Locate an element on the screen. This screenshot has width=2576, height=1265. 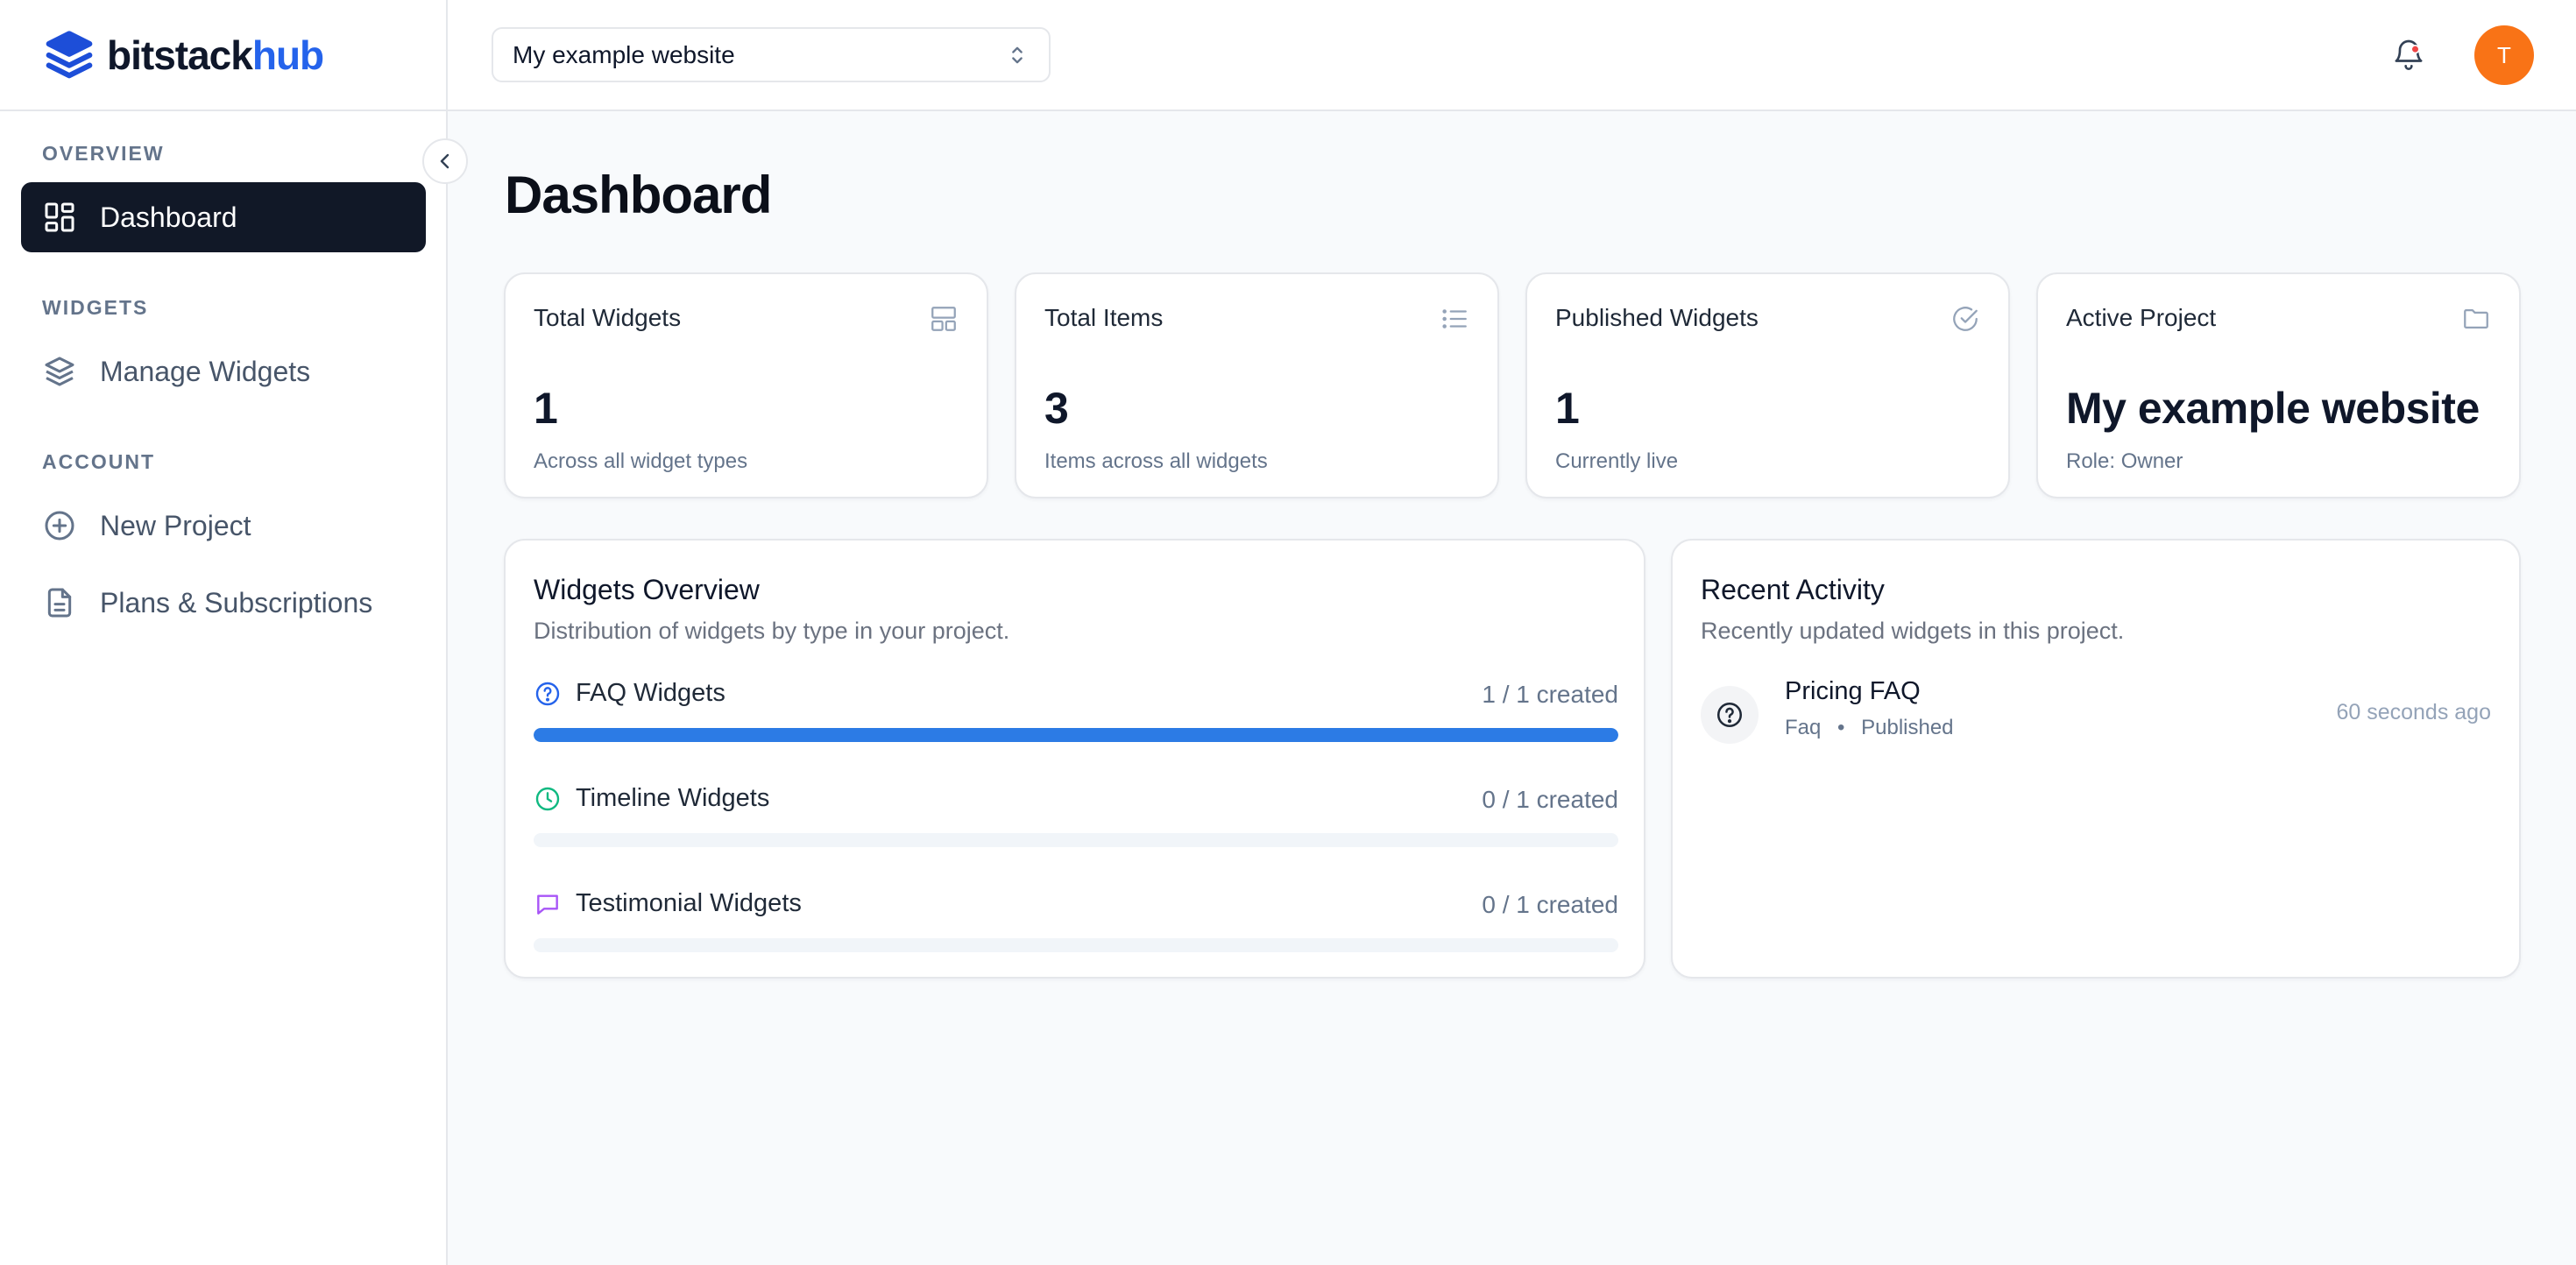
sidebar-item-manage-widgets: Manage Widgets is located at coordinates (223, 371).